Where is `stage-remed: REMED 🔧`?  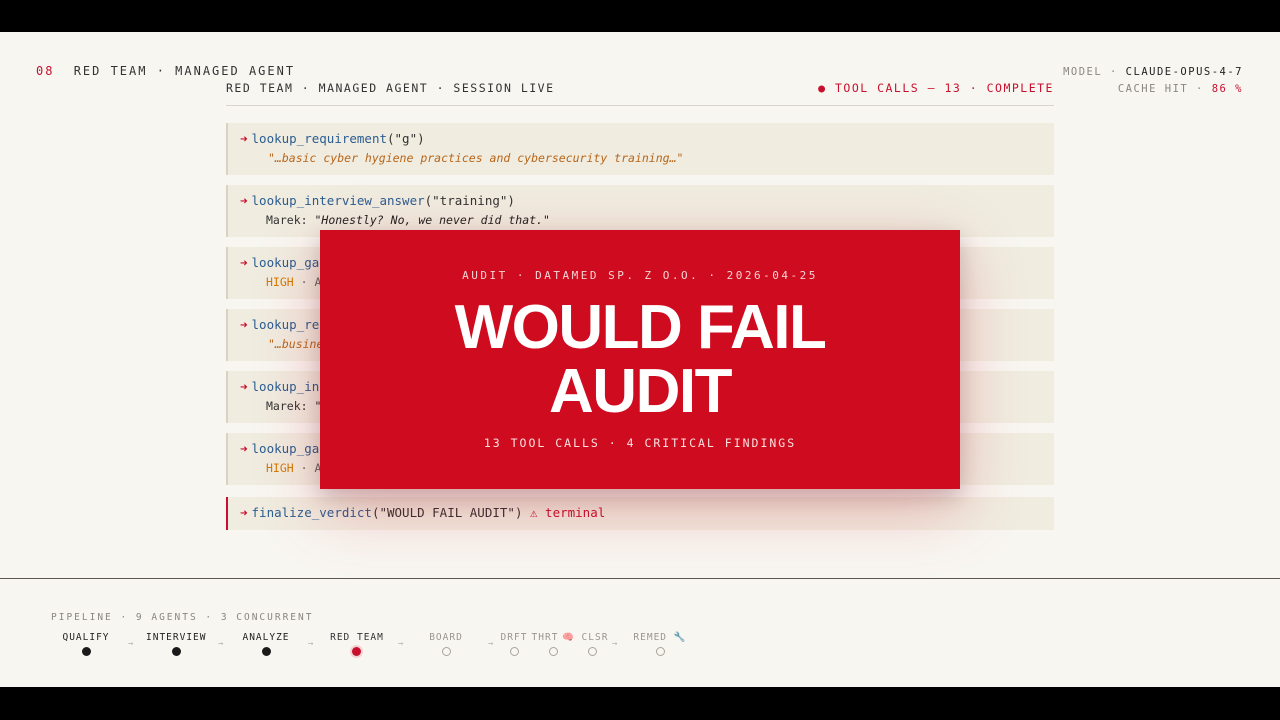 stage-remed: REMED 🔧 is located at coordinates (660, 637).